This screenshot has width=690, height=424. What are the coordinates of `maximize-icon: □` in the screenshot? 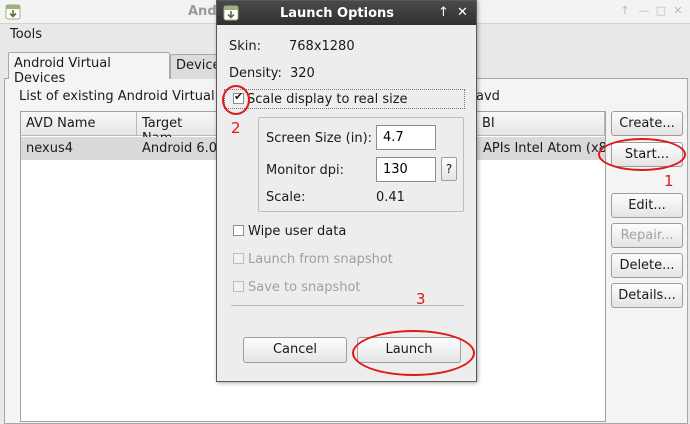 It's located at (661, 11).